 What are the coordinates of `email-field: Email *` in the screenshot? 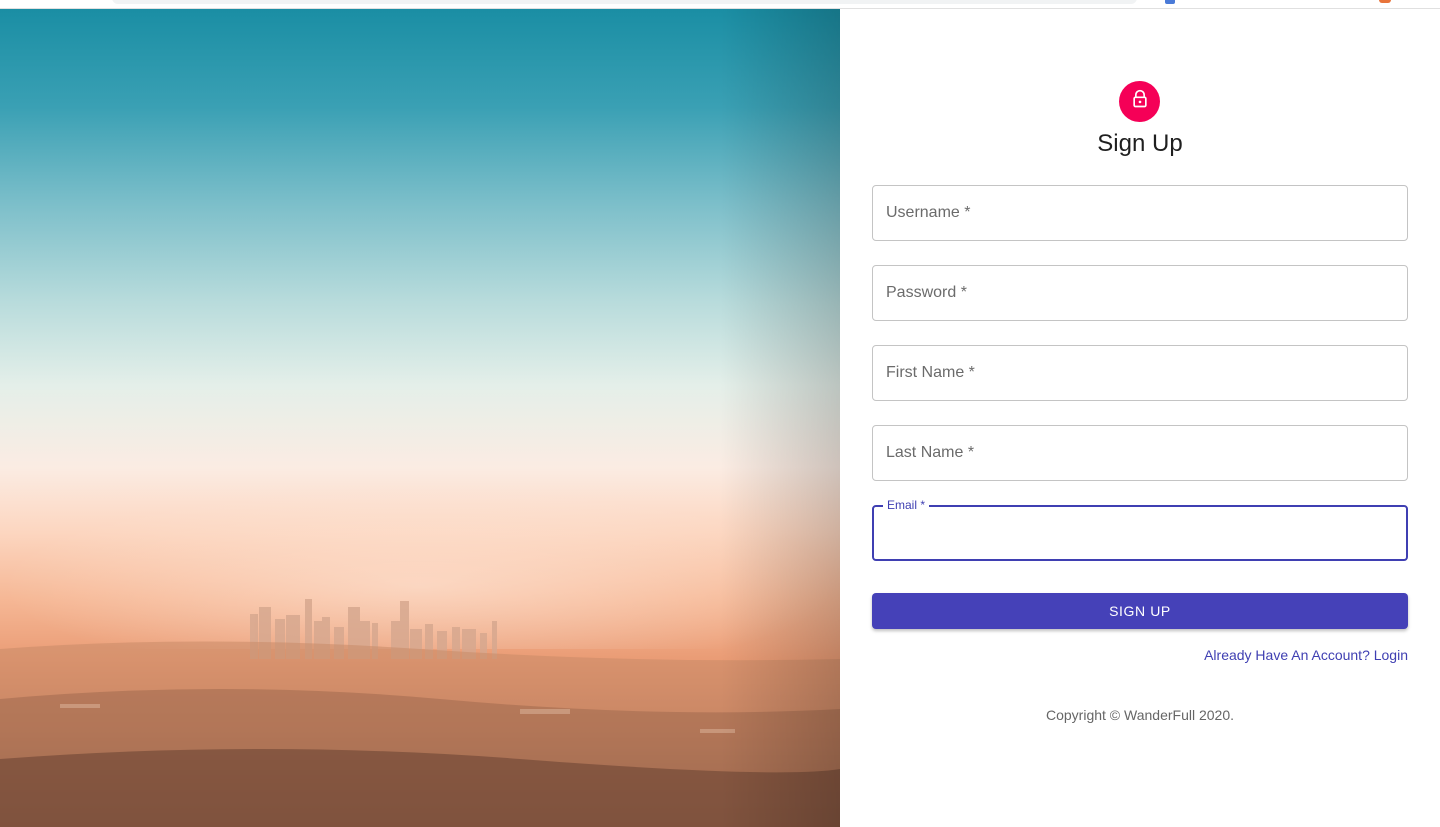 It's located at (1140, 529).